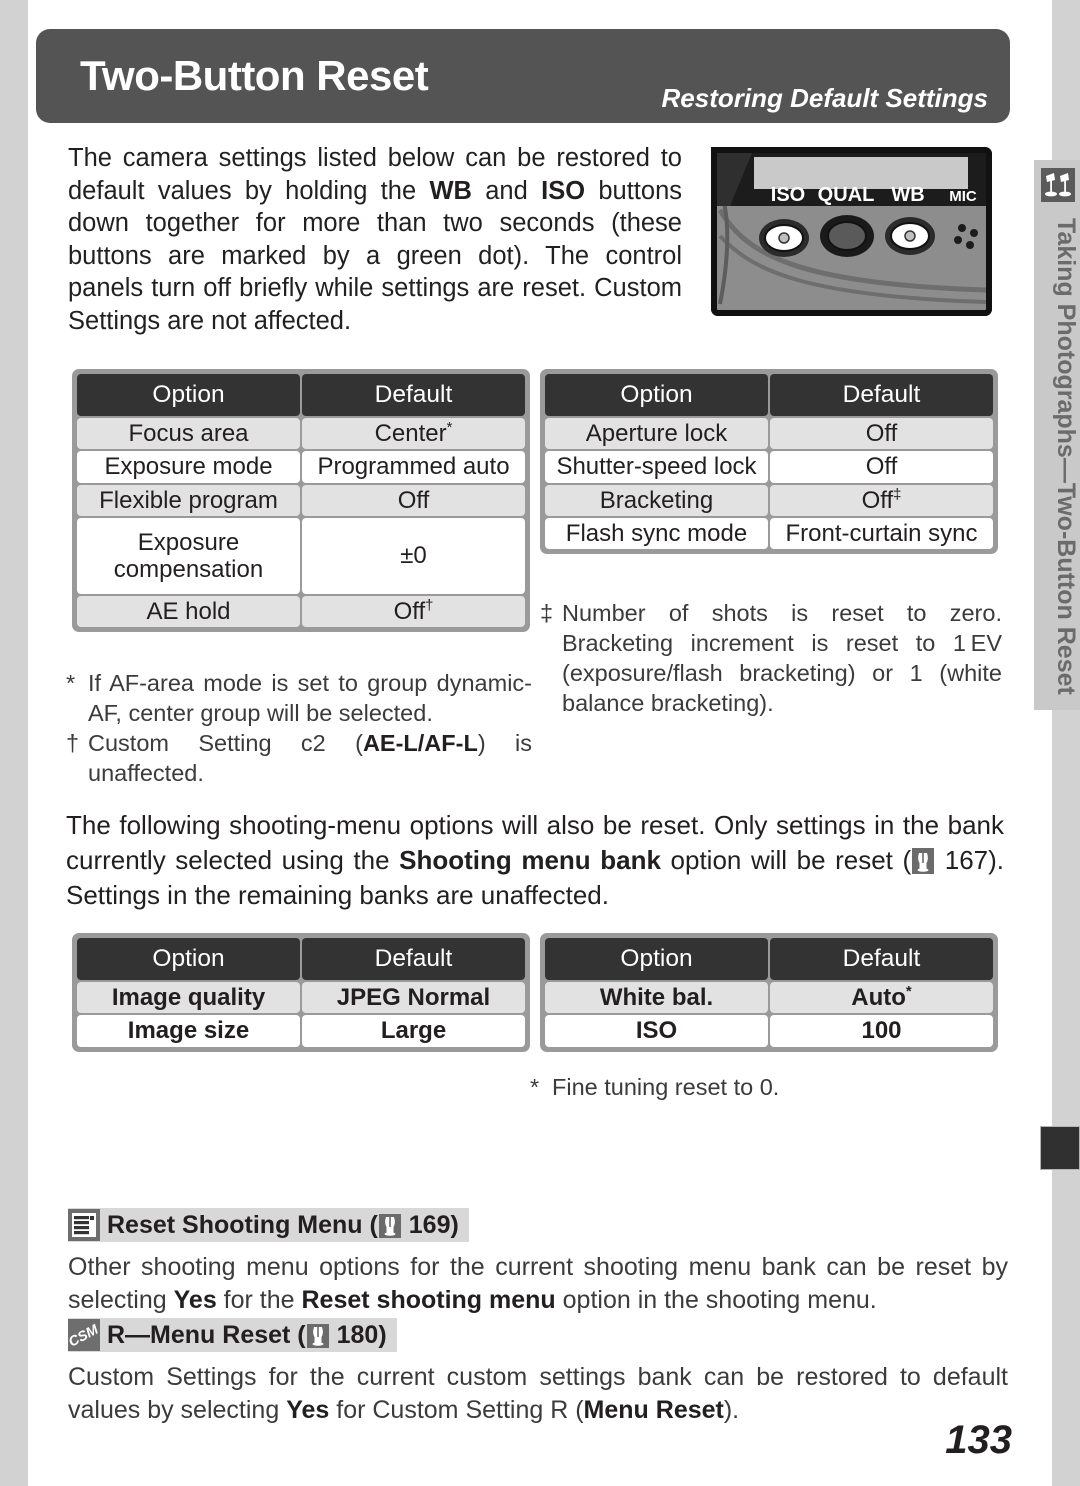 This screenshot has width=1080, height=1486. Describe the element at coordinates (1060, 1148) in the screenshot. I see `page-edge-marker` at that location.